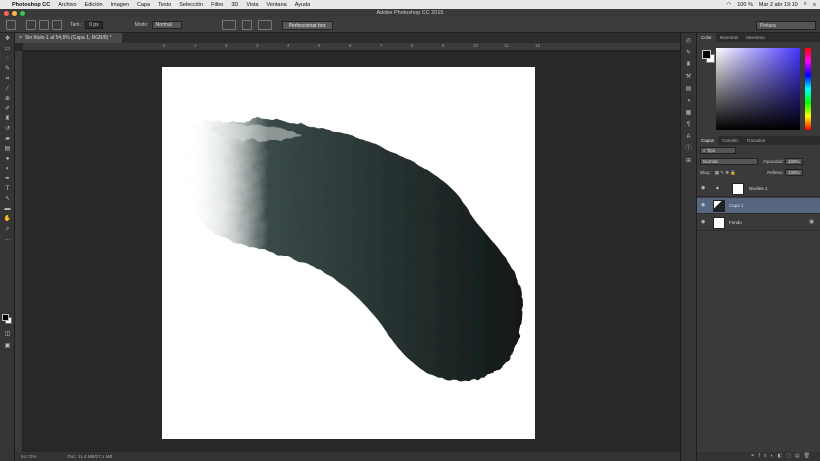  What do you see at coordinates (7, 229) in the screenshot?
I see `zoom-tool-icon: ⌕` at bounding box center [7, 229].